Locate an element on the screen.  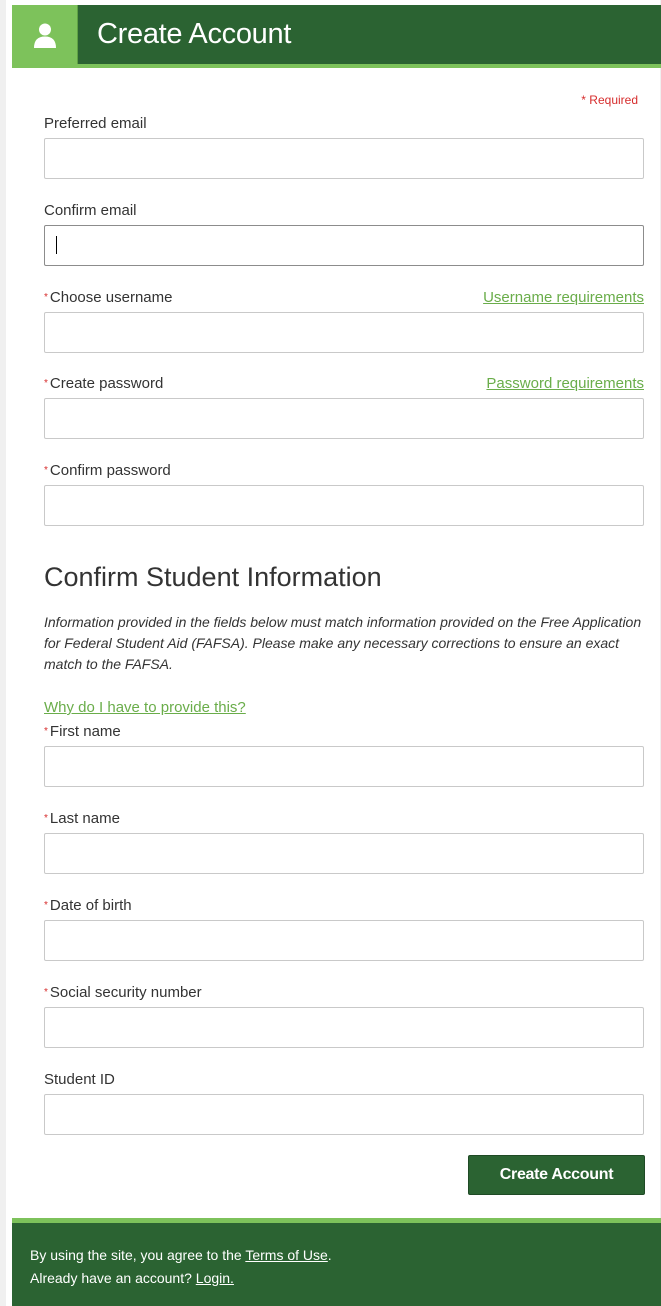
student-id-field: Student ID is located at coordinates (344, 1102).